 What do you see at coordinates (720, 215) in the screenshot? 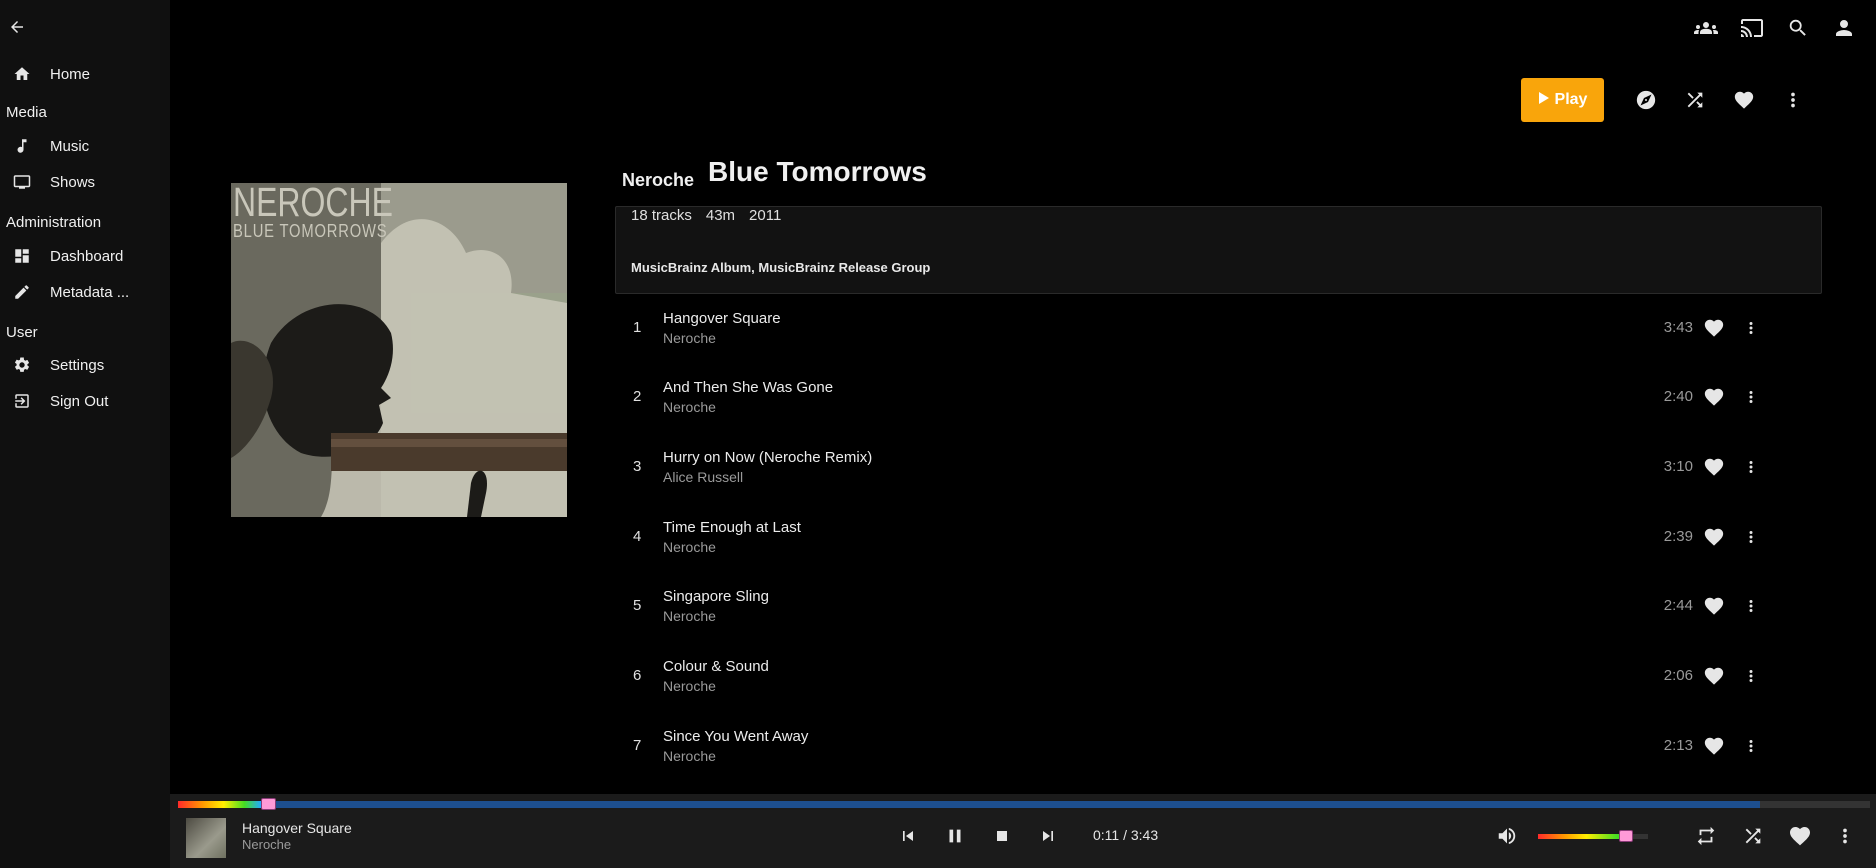
I see `runtime: 43m` at bounding box center [720, 215].